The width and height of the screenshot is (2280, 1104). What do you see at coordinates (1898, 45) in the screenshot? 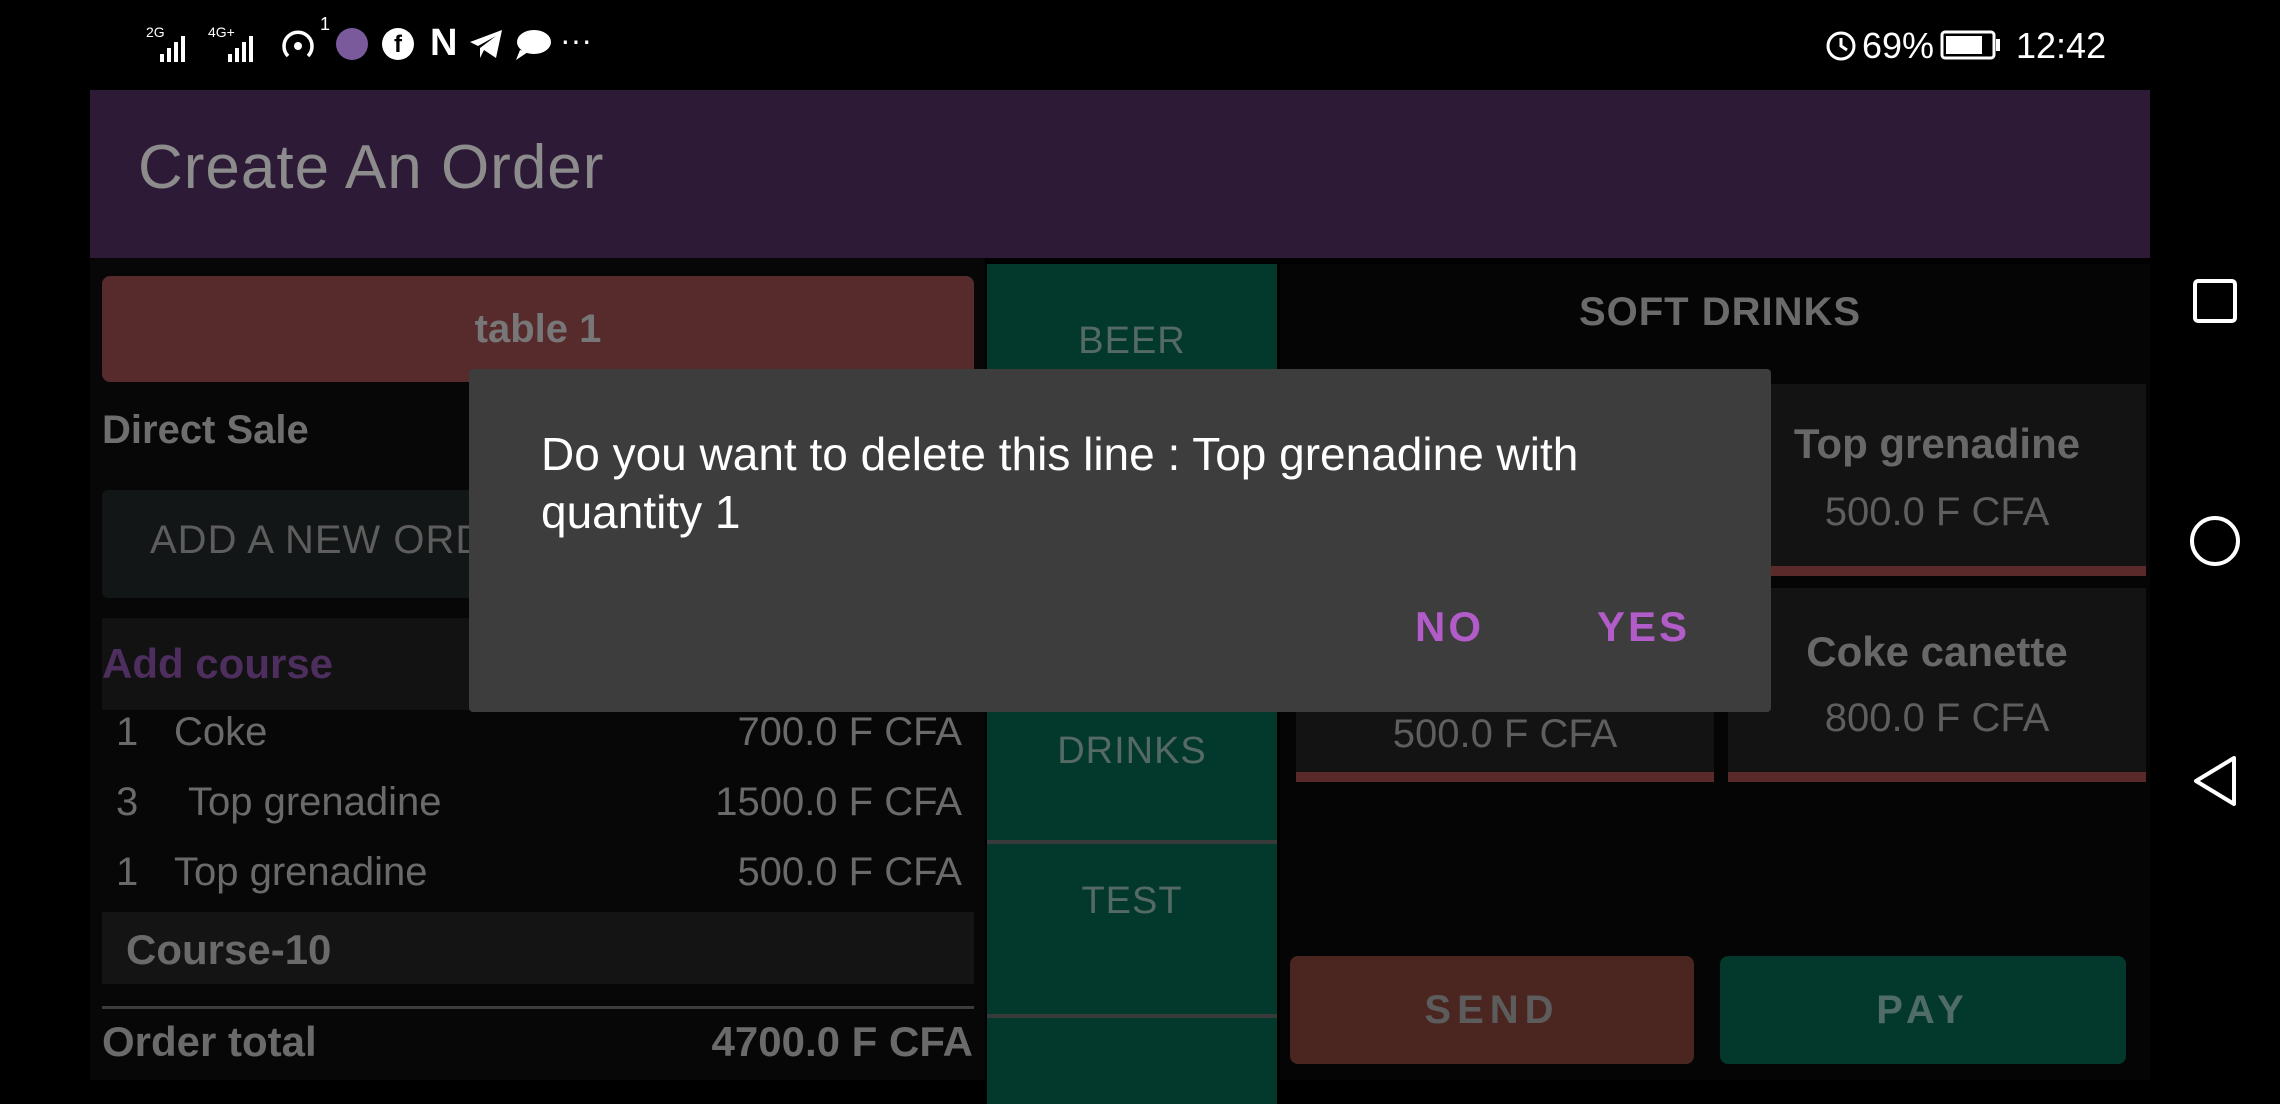
I see `battery-percent: 69%` at bounding box center [1898, 45].